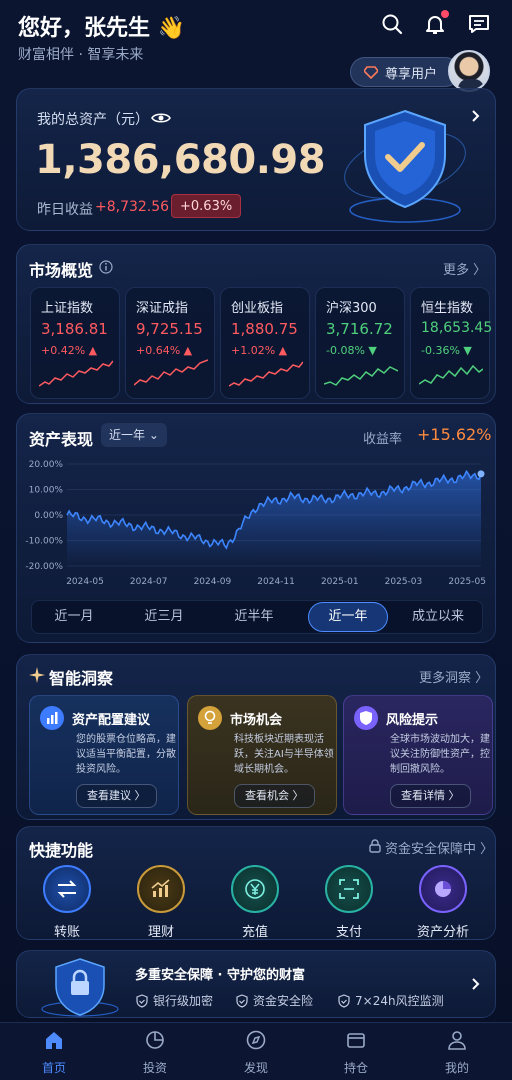  Describe the element at coordinates (453, 676) in the screenshot. I see `insights-more-link: 更多洞察 〉` at that location.